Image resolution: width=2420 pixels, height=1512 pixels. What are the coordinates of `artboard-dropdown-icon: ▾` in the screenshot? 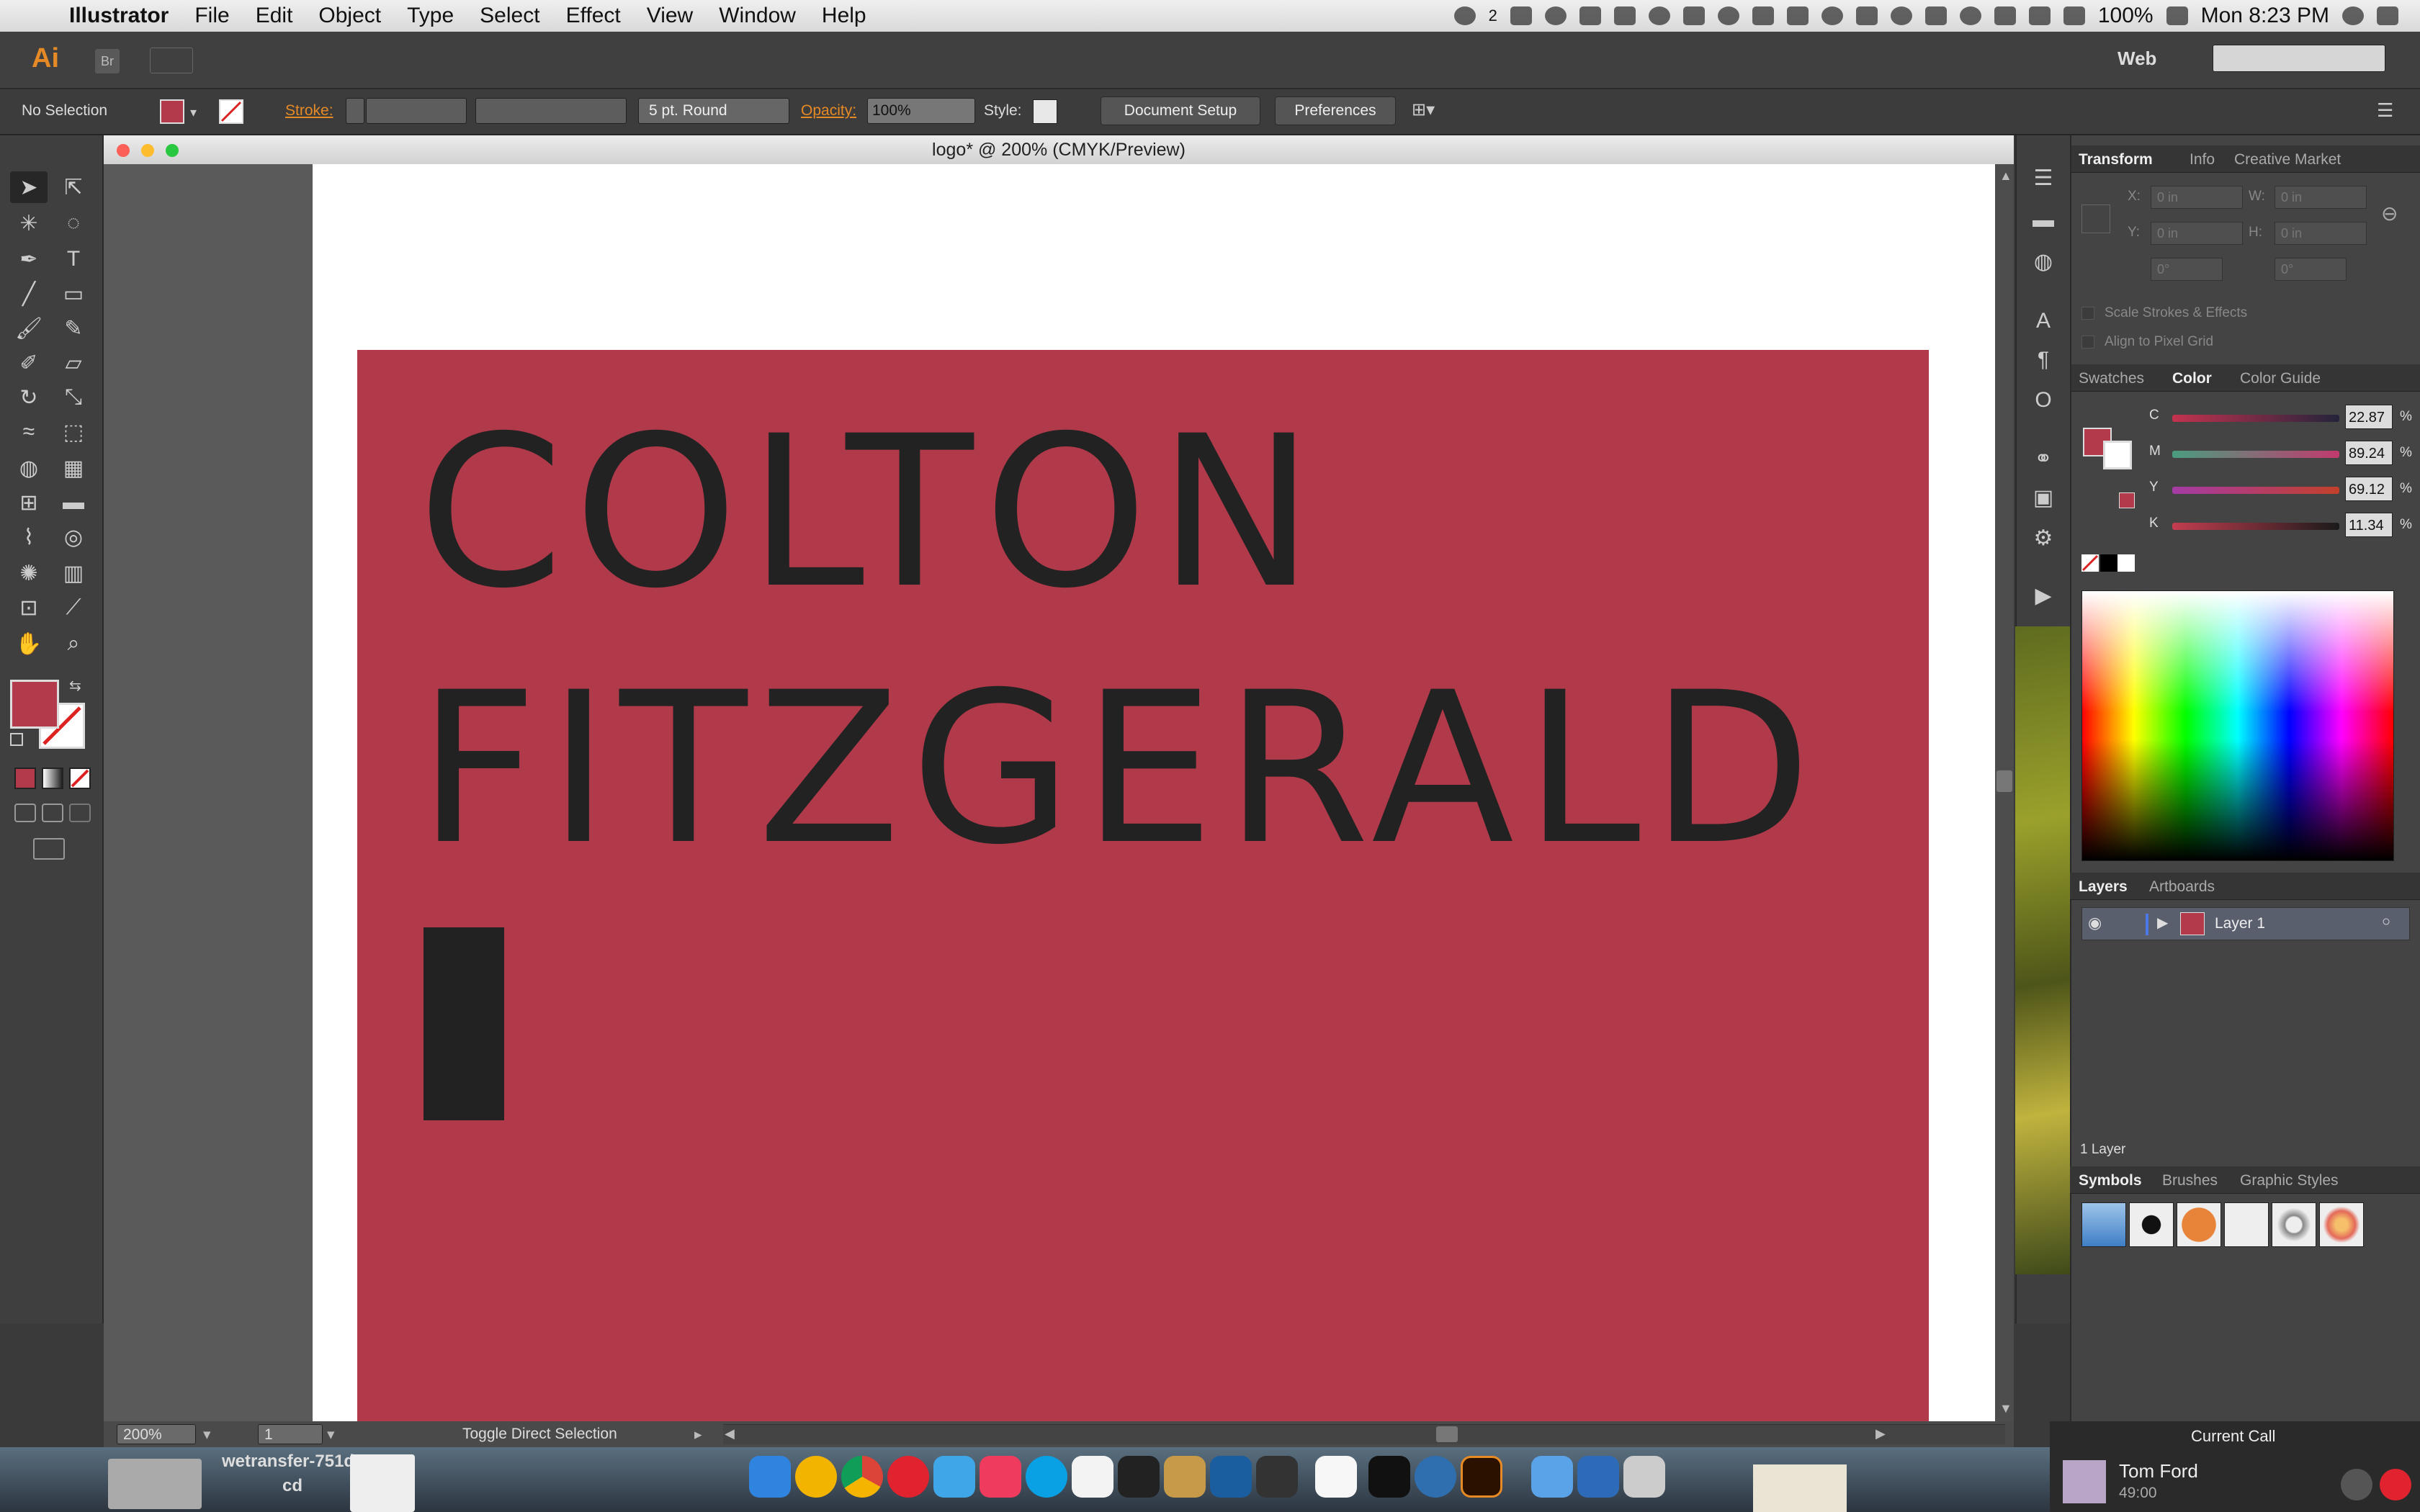 It's located at (331, 1435).